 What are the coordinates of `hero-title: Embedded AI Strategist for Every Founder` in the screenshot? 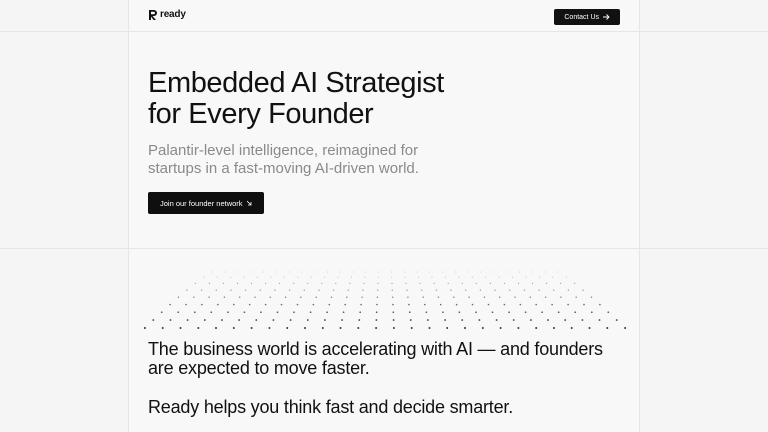 It's located at (383, 99).